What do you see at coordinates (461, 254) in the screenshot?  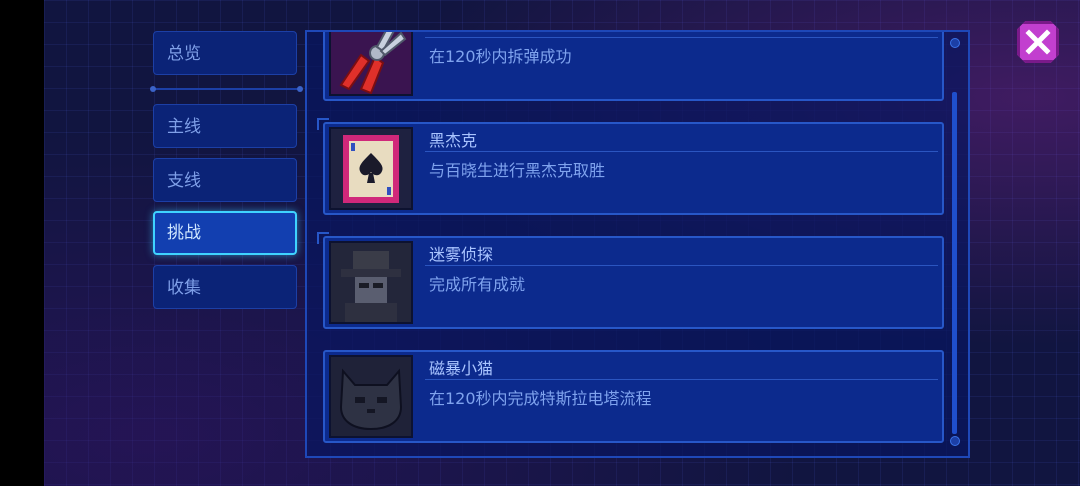 I see `achievement-title: 迷雾侦探` at bounding box center [461, 254].